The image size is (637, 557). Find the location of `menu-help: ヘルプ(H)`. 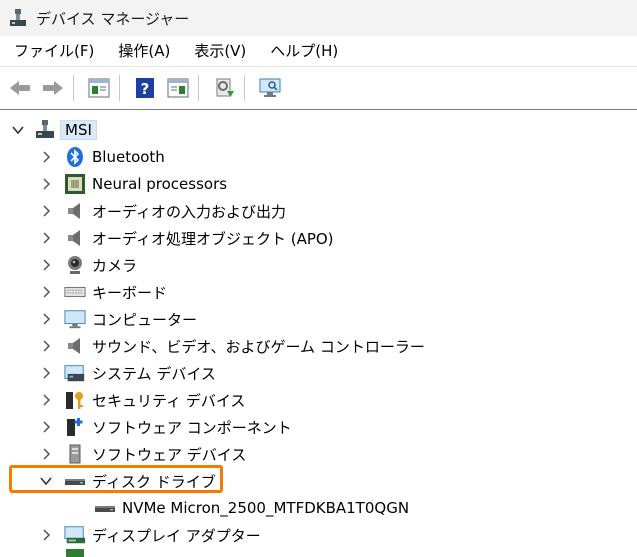

menu-help: ヘルプ(H) is located at coordinates (304, 51).